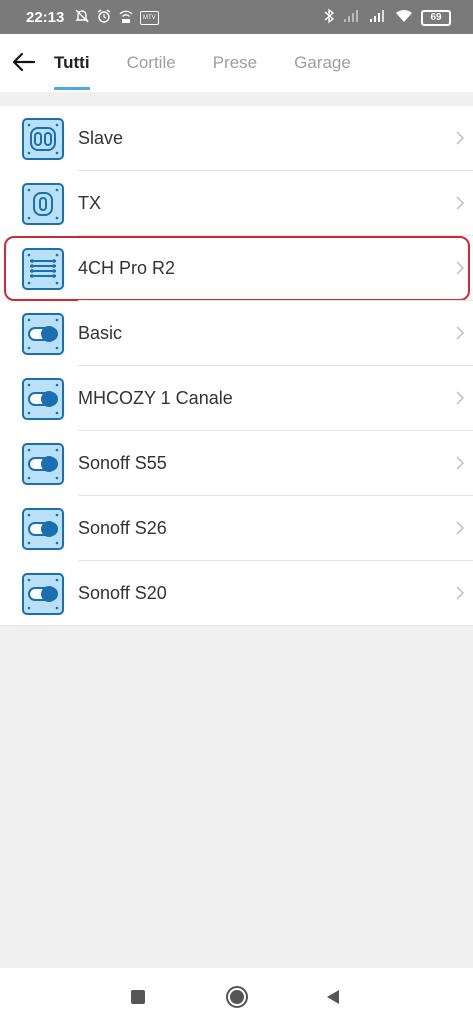 Image resolution: width=473 pixels, height=1024 pixels. Describe the element at coordinates (116, 17) in the screenshot. I see `status-left-icons: MTV` at that location.